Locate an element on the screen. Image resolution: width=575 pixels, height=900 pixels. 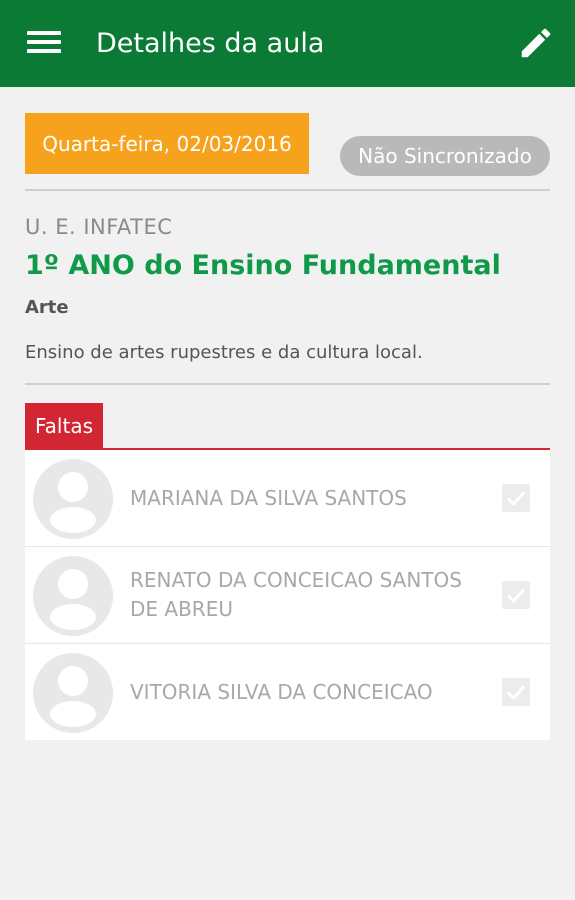
school-name: U. E. INFATEC is located at coordinates (99, 227).